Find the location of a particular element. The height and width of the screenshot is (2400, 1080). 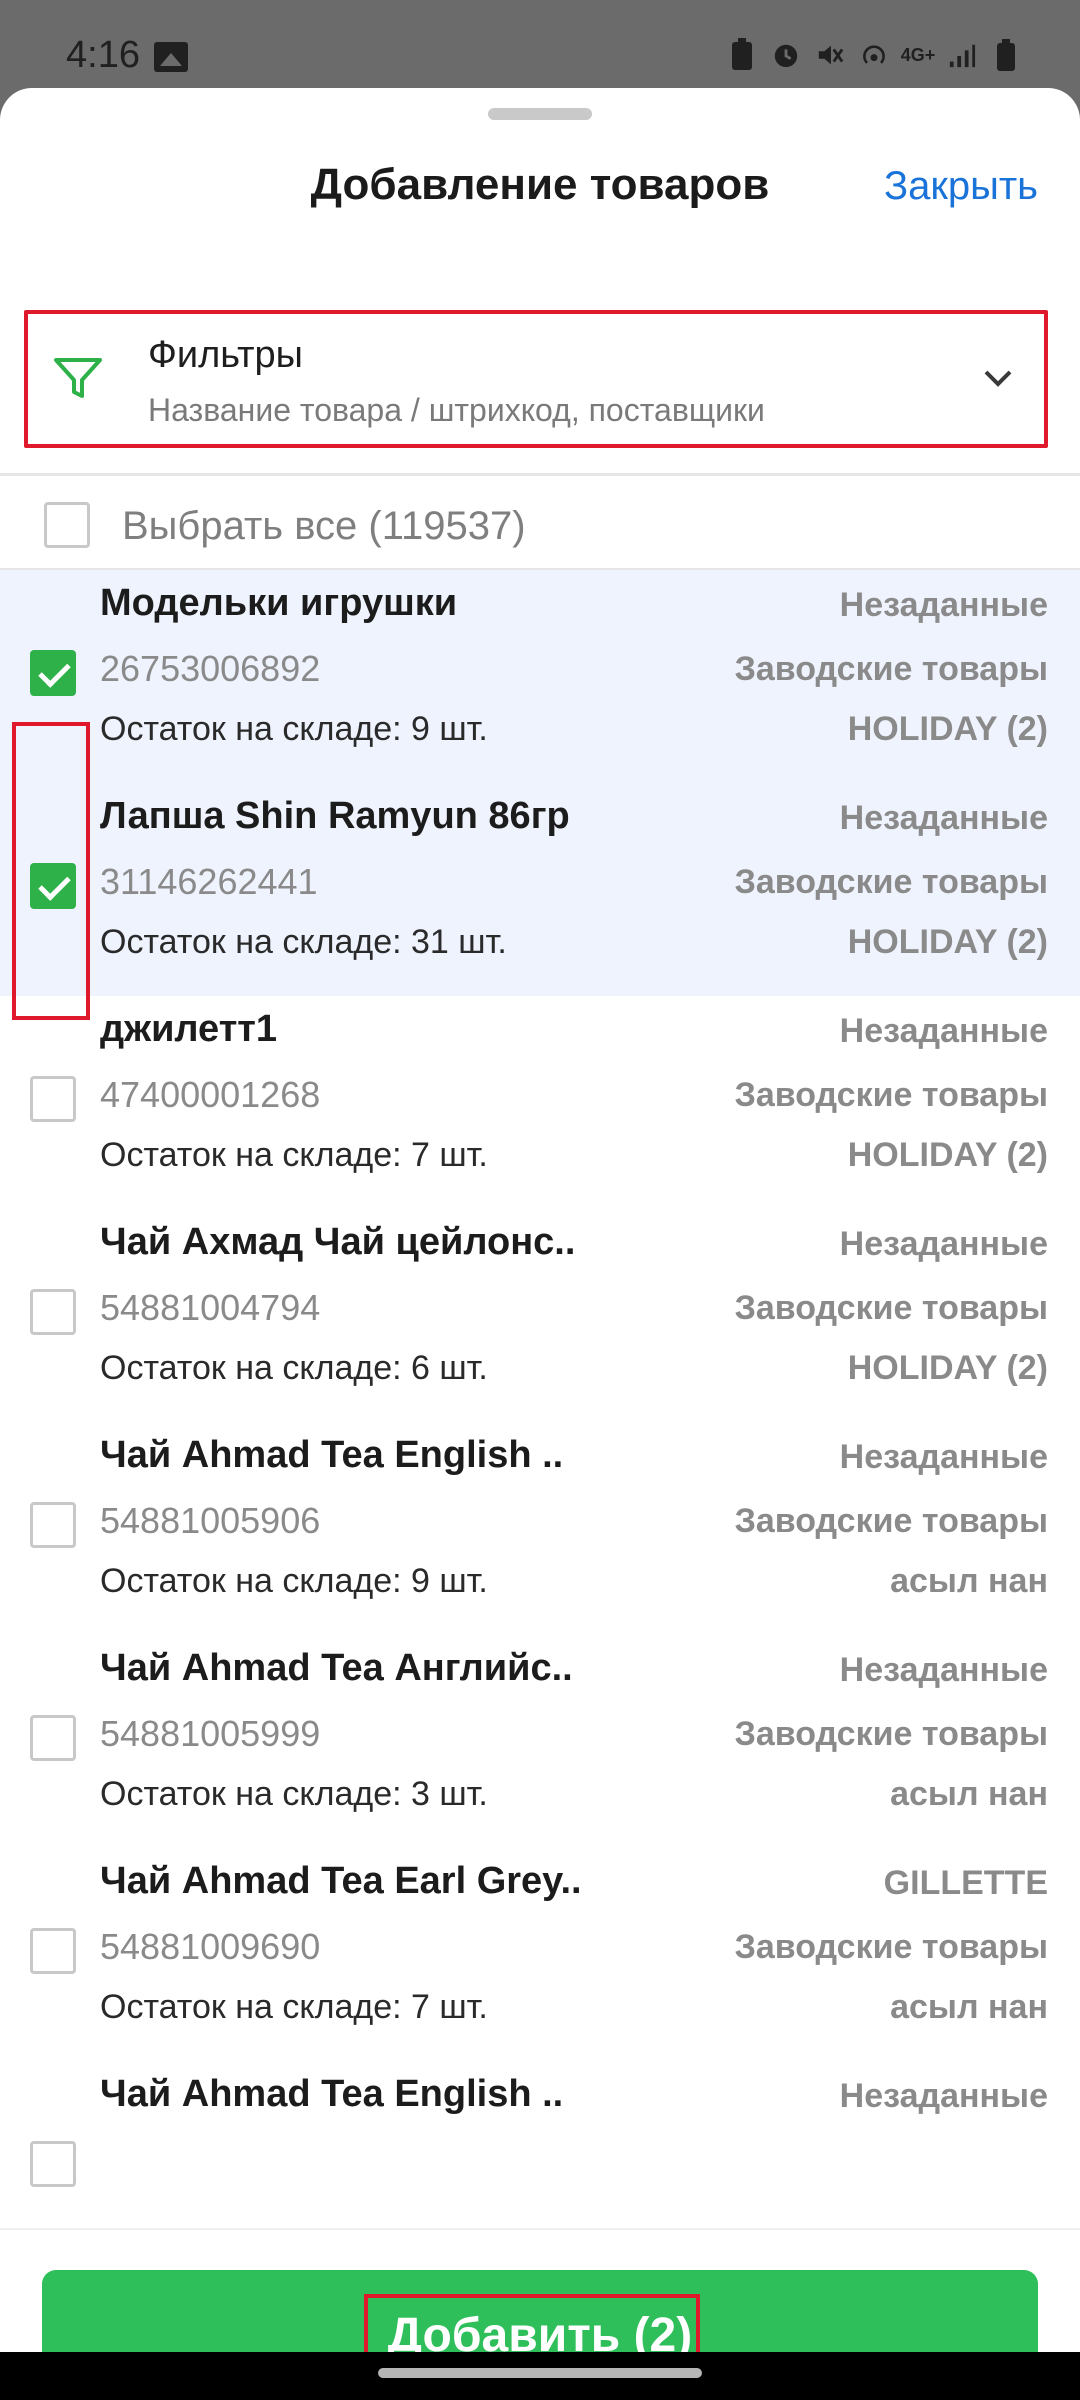

select-all-row: Выбрать все (119537) is located at coordinates (540, 526).